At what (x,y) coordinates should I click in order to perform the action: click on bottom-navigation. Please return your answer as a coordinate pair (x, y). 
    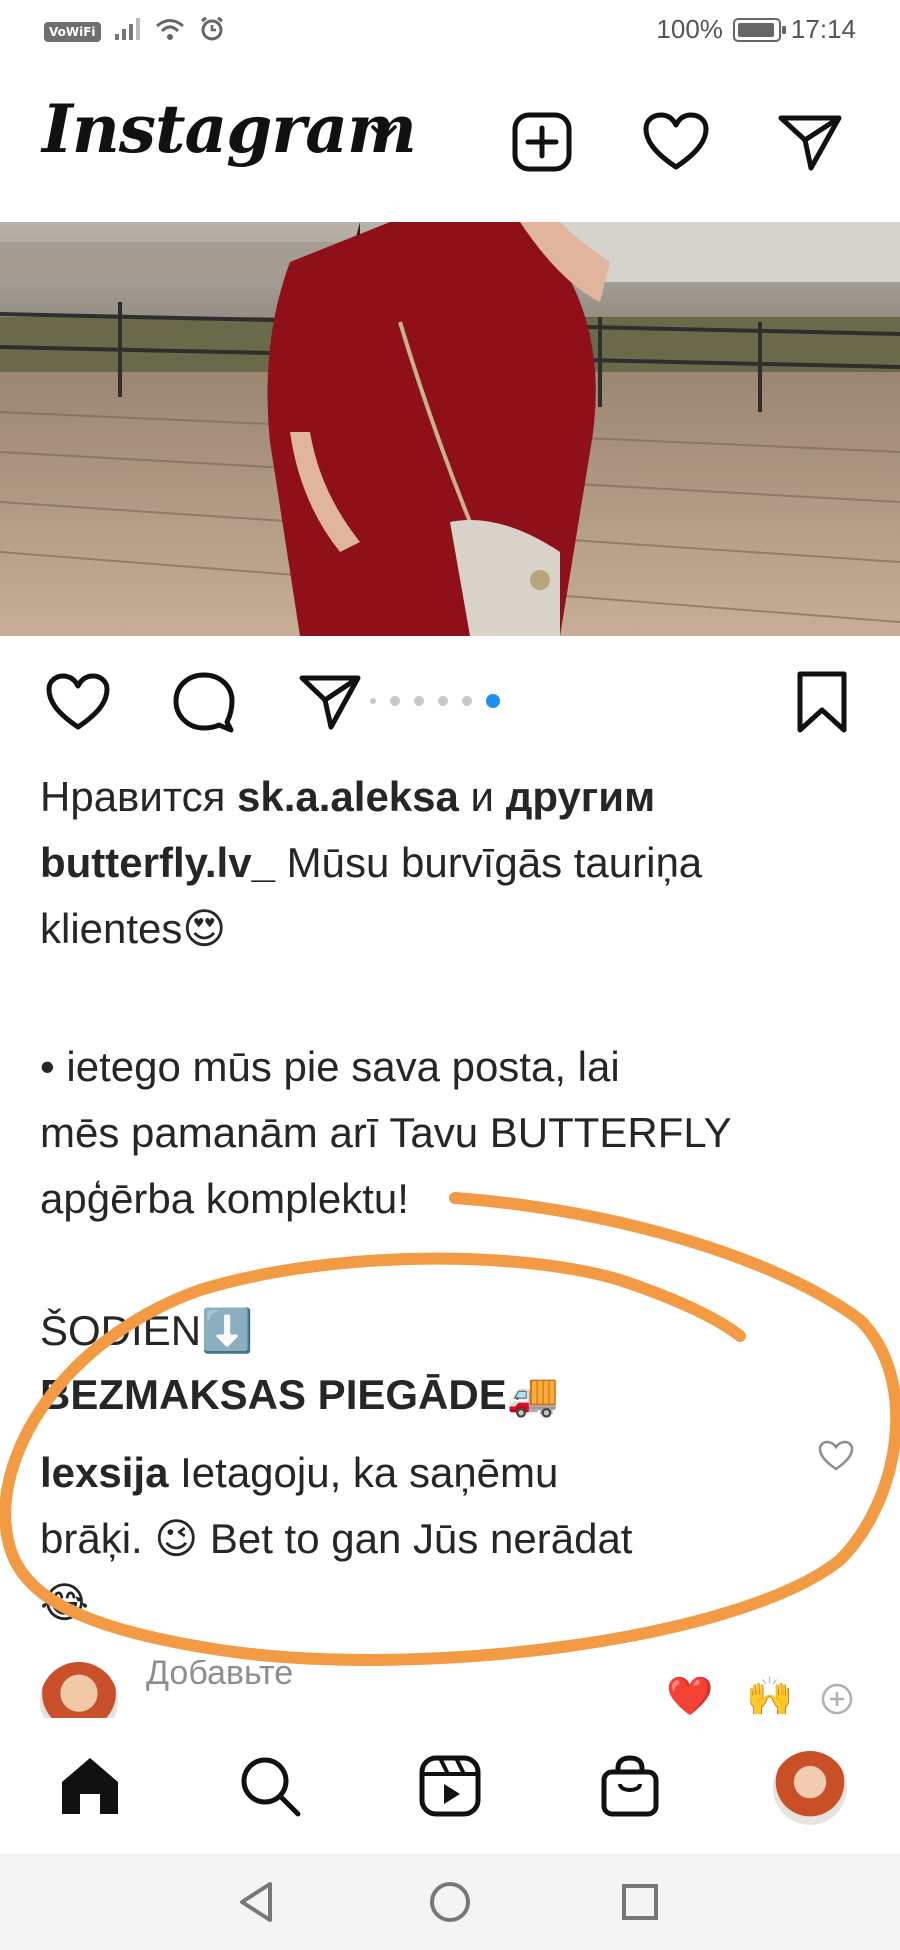
    Looking at the image, I should click on (450, 1786).